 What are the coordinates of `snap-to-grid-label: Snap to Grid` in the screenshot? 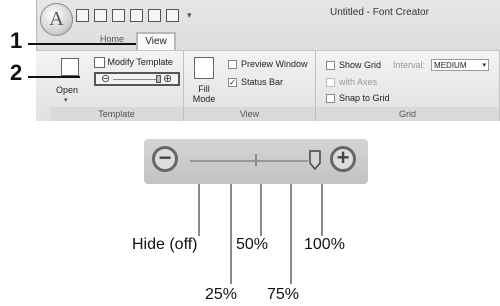 It's located at (364, 98).